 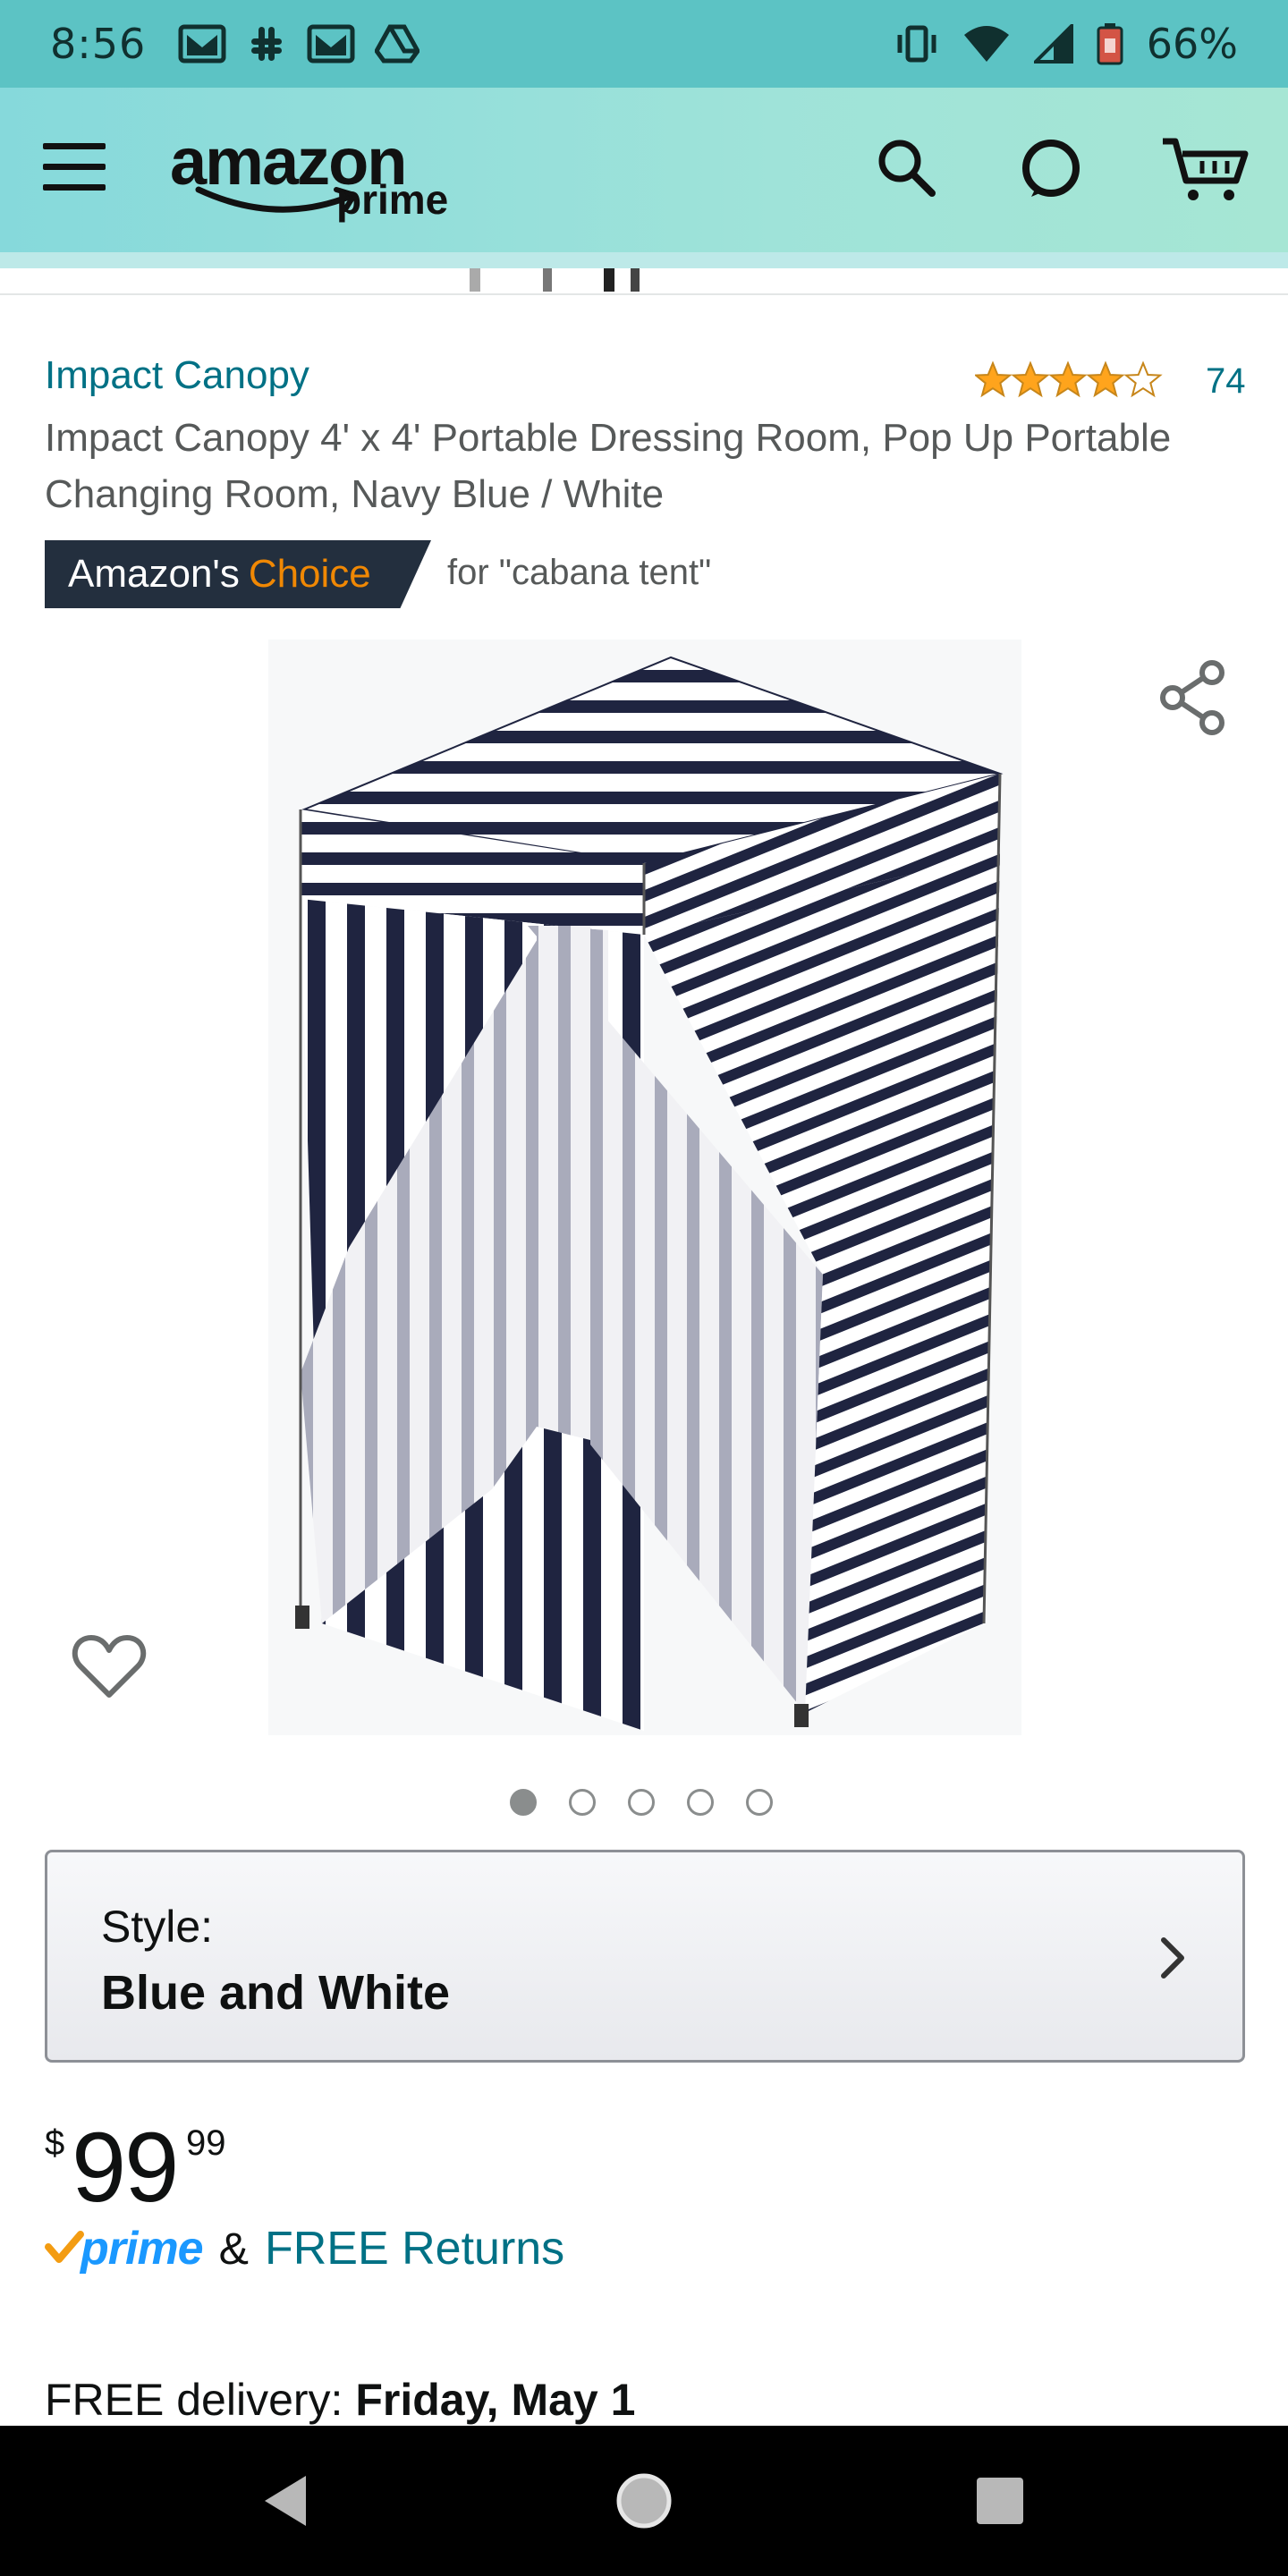 What do you see at coordinates (1051, 168) in the screenshot?
I see `alexa-icon` at bounding box center [1051, 168].